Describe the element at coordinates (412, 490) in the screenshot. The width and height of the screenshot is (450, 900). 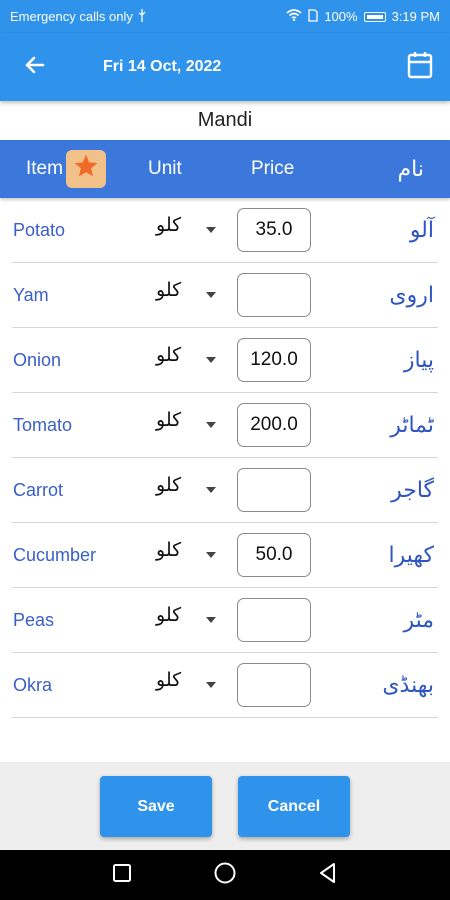
I see `item-urdu-name: گاجر` at that location.